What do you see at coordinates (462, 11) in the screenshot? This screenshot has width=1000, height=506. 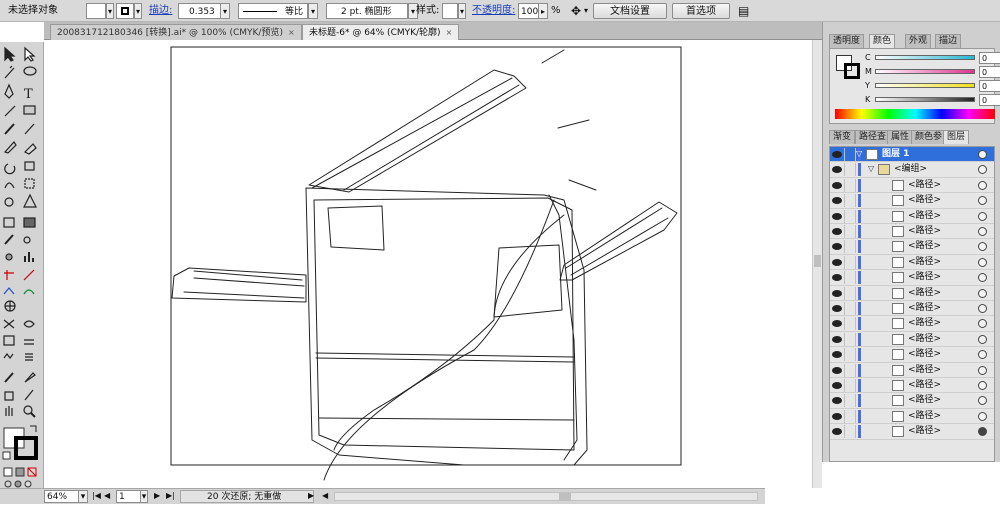 I see `style-dropdown: ▾` at bounding box center [462, 11].